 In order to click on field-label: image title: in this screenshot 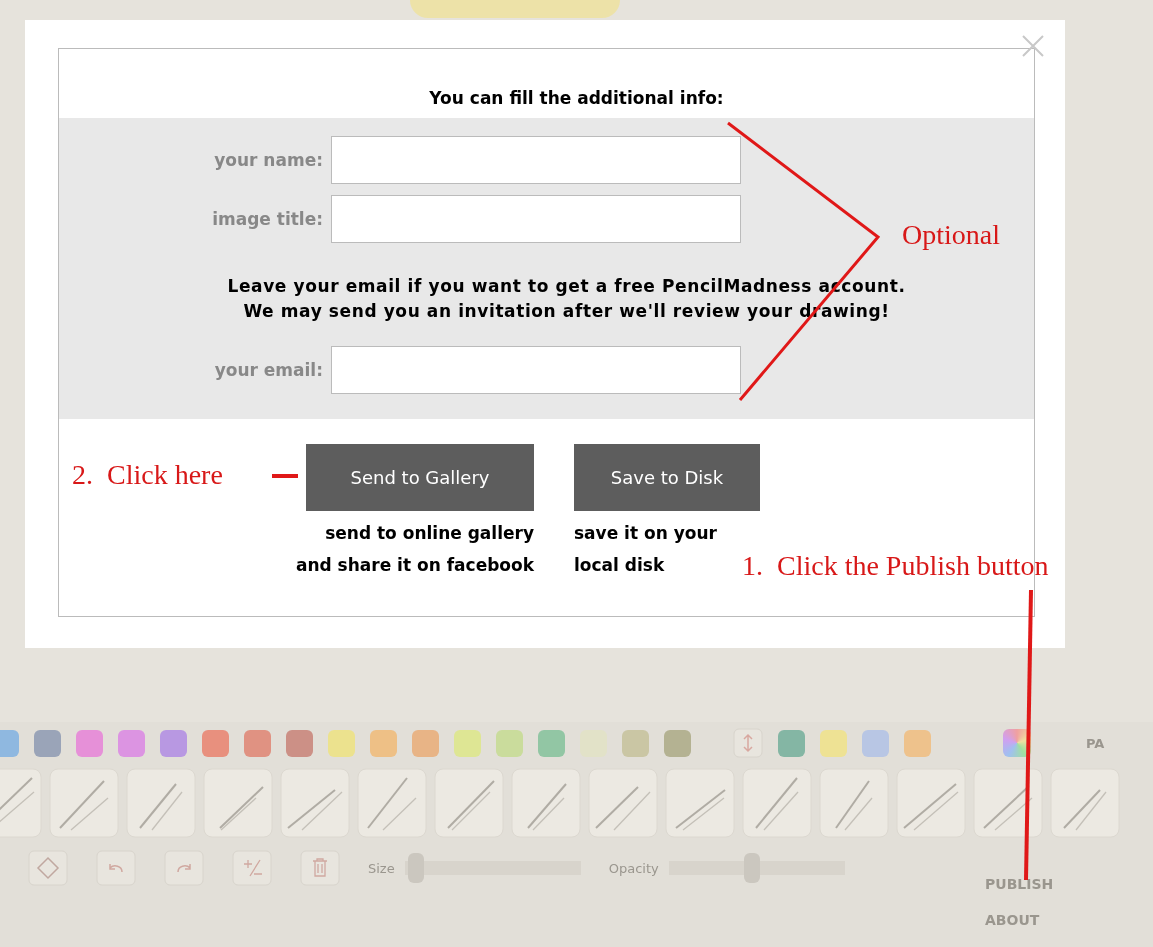, I will do `click(267, 219)`.